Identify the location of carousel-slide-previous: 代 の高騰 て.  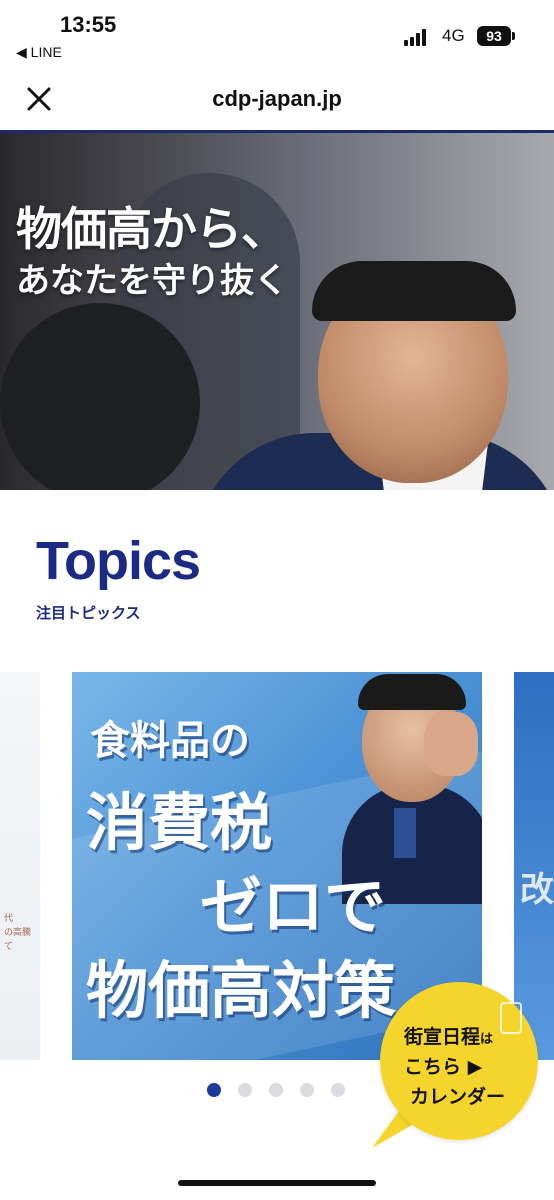
(20, 866).